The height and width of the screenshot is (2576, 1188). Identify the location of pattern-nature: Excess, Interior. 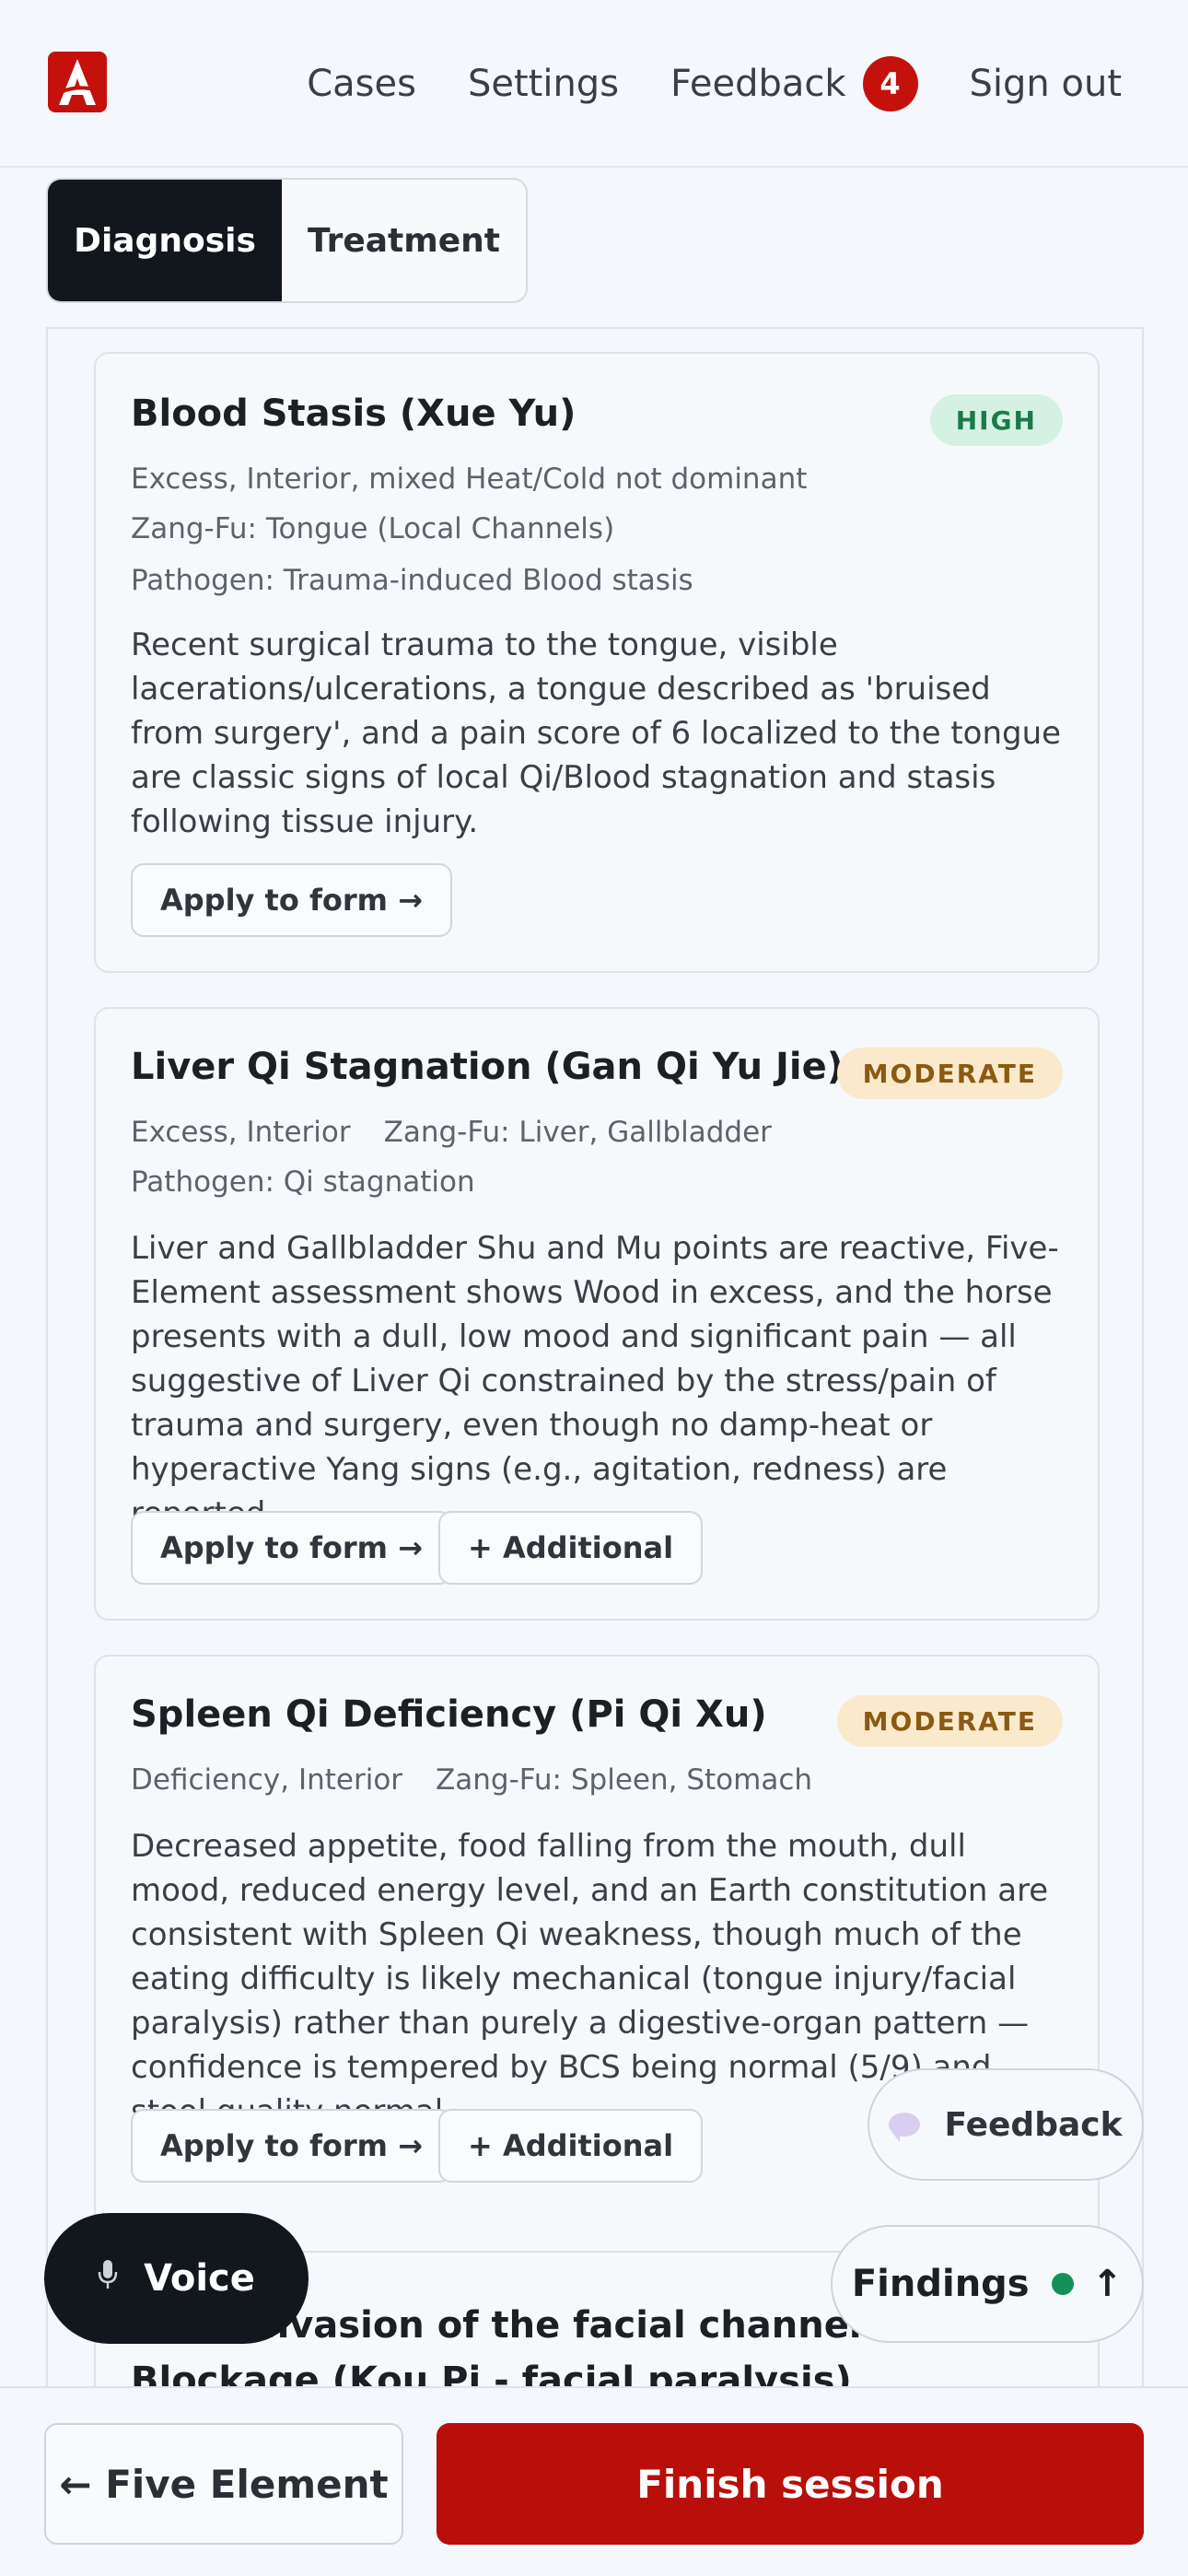
(241, 1132).